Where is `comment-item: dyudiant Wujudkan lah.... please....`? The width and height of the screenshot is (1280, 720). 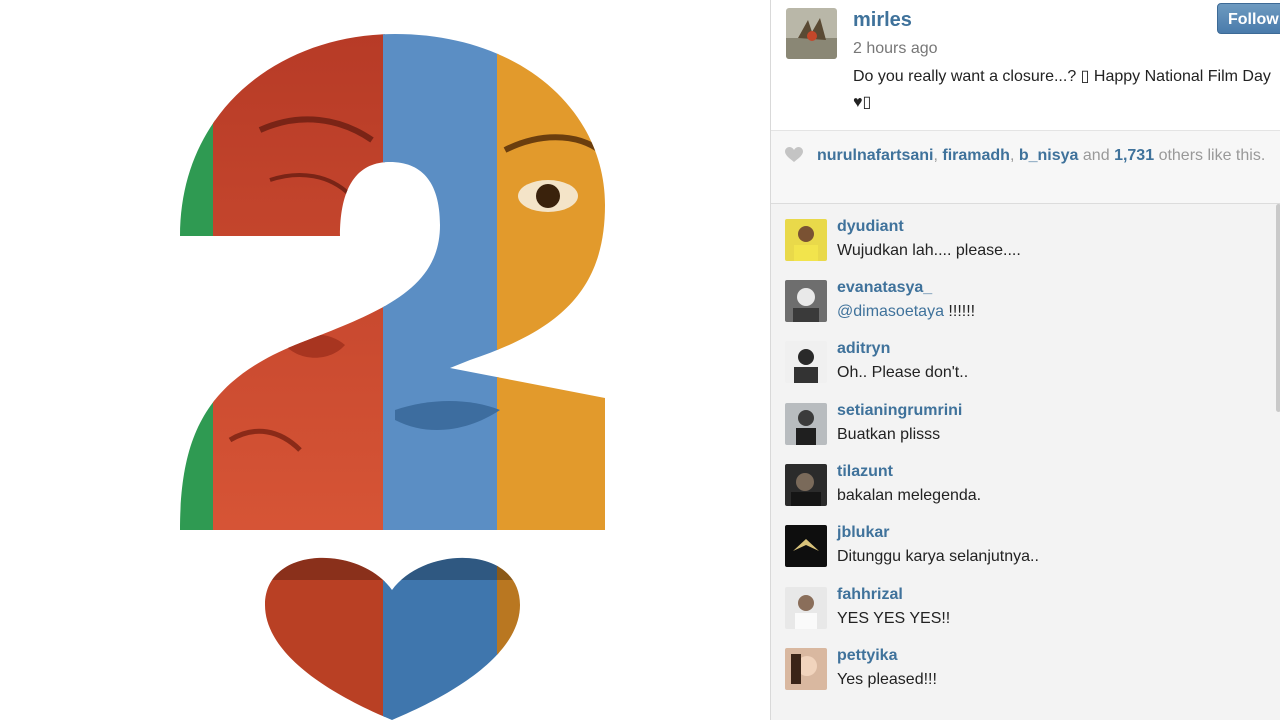 comment-item: dyudiant Wujudkan lah.... please.... is located at coordinates (1023, 234).